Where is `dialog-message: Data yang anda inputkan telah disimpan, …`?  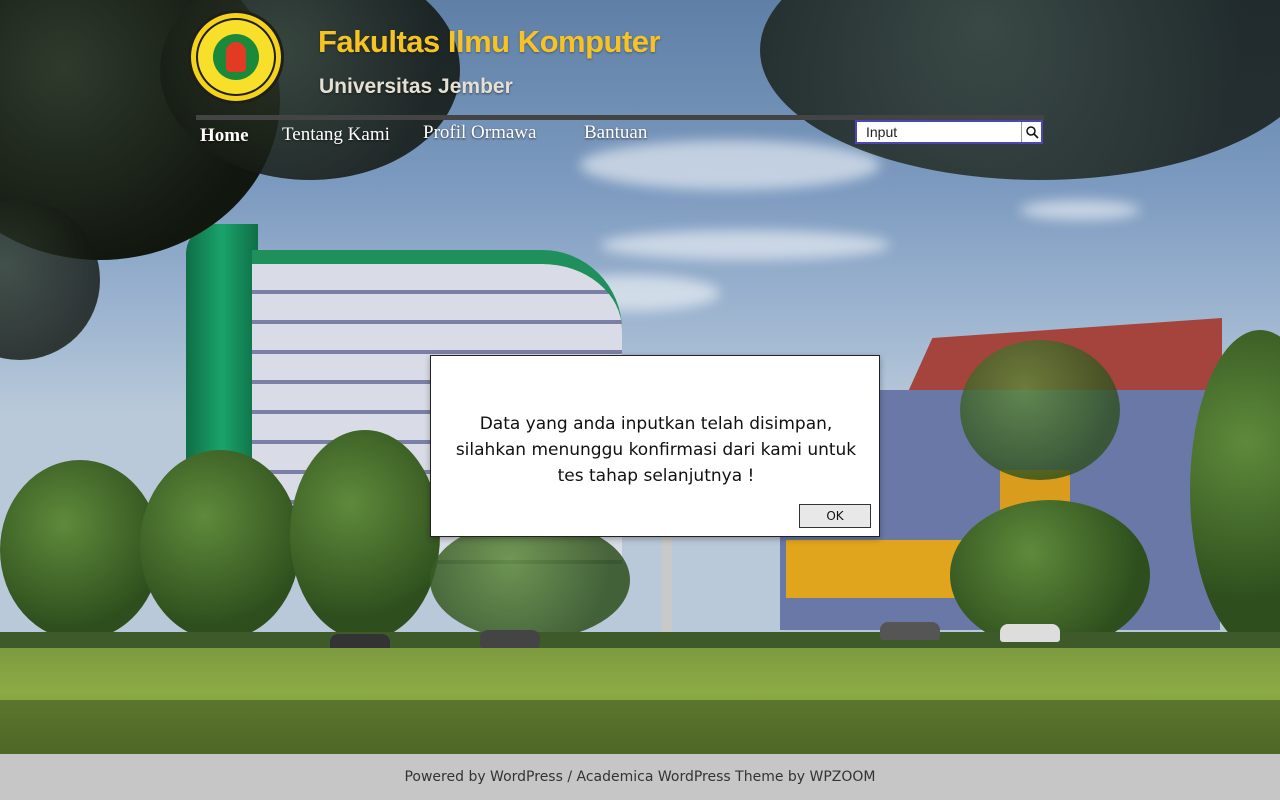 dialog-message: Data yang anda inputkan telah disimpan, … is located at coordinates (656, 450).